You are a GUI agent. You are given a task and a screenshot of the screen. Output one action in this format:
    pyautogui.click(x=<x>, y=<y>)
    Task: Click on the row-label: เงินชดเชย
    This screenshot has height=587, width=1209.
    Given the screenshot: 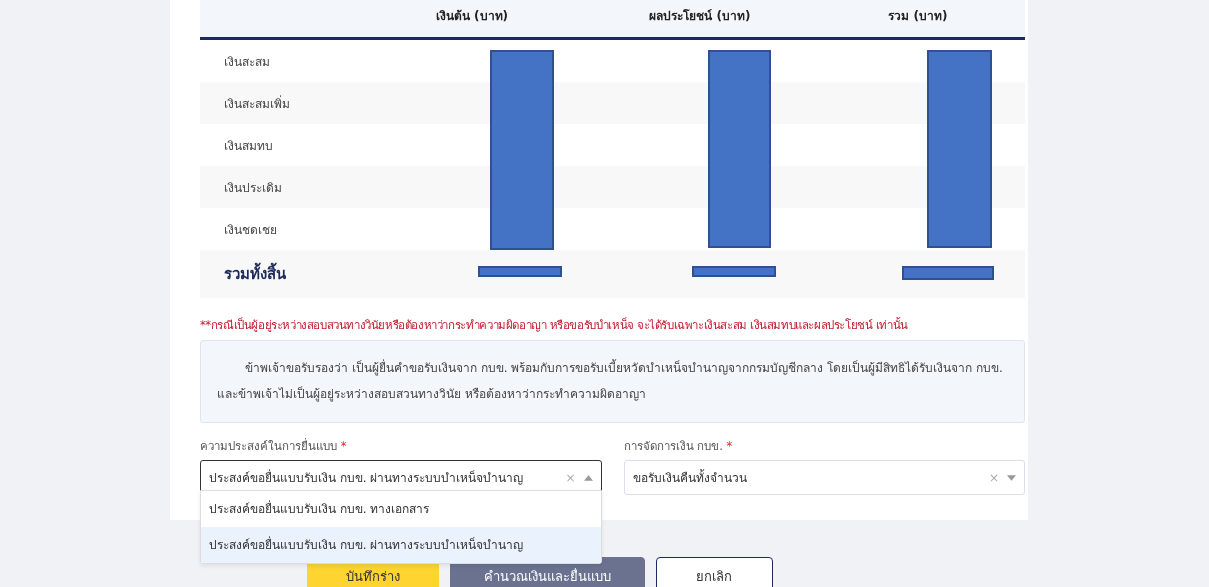 What is the action you would take?
    pyautogui.click(x=250, y=229)
    